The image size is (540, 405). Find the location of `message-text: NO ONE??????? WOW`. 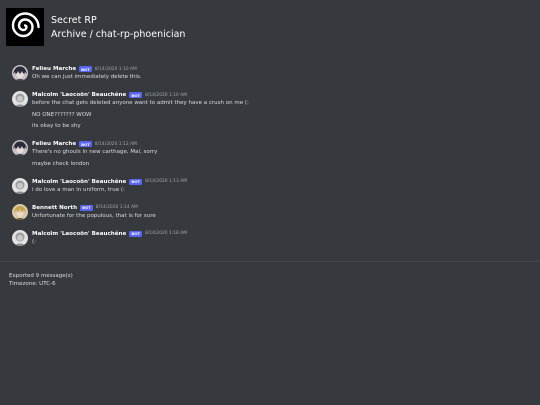

message-text: NO ONE??????? WOW is located at coordinates (62, 114).